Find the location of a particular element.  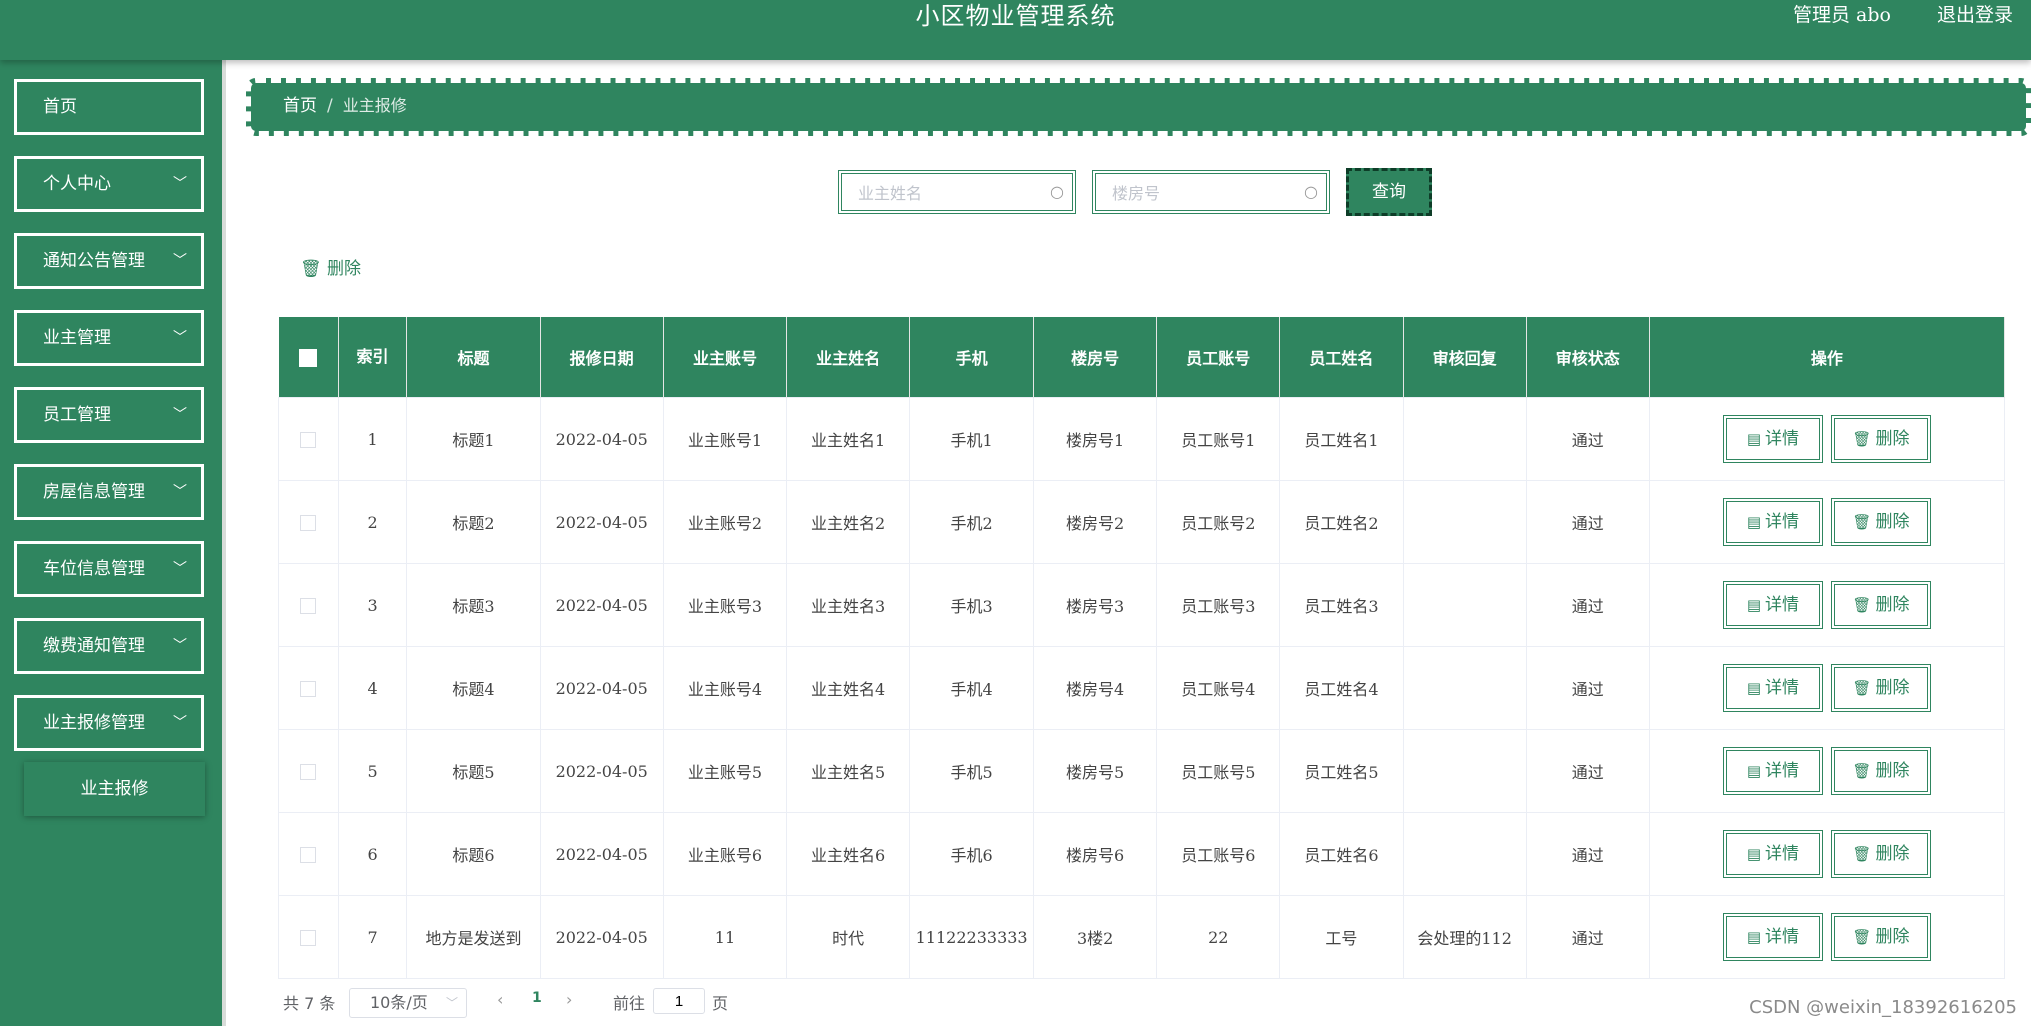

sidebar-item-repair-management: 业主报修管理 ﹀ is located at coordinates (109, 723).